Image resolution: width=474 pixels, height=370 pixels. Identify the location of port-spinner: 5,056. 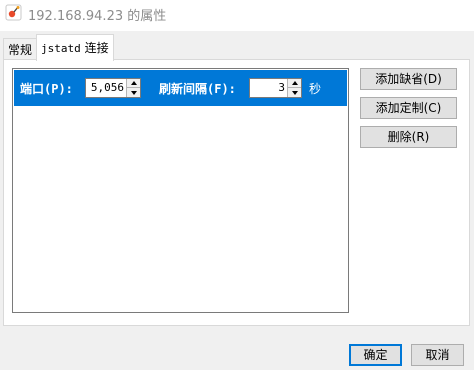
(113, 88).